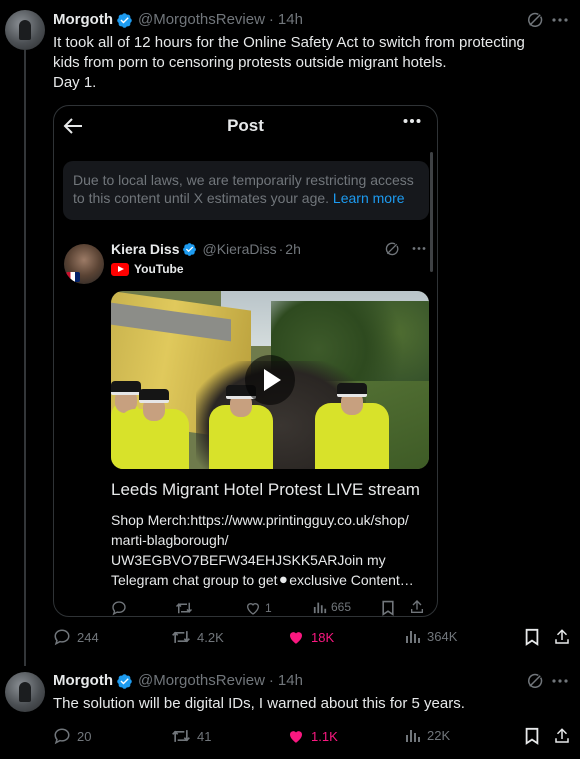 The height and width of the screenshot is (759, 580). I want to click on link-source: YouTube, so click(147, 269).